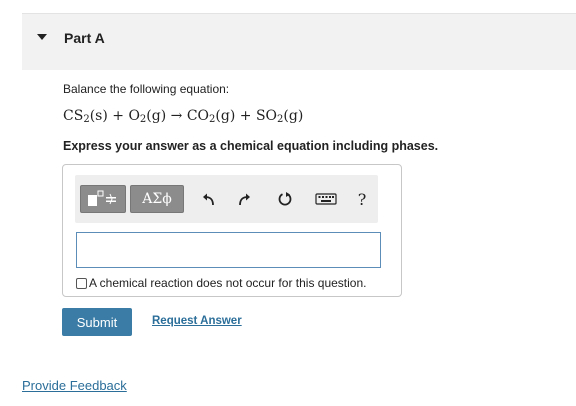 Image resolution: width=576 pixels, height=406 pixels. I want to click on request-answer-link: Request Answer, so click(197, 321).